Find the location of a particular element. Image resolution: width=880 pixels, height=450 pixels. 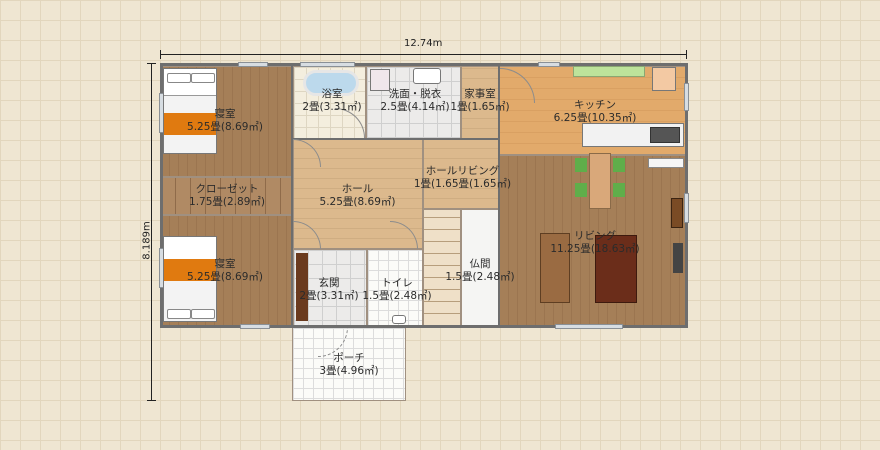

bedroom1-label: 寝室 5.25畳(8.69㎡) is located at coordinates (225, 121).